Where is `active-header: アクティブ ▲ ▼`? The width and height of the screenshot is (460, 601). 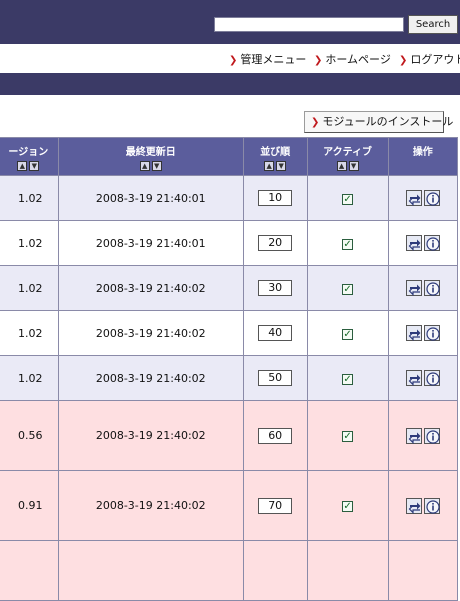 active-header: アクティブ ▲ ▼ is located at coordinates (347, 156).